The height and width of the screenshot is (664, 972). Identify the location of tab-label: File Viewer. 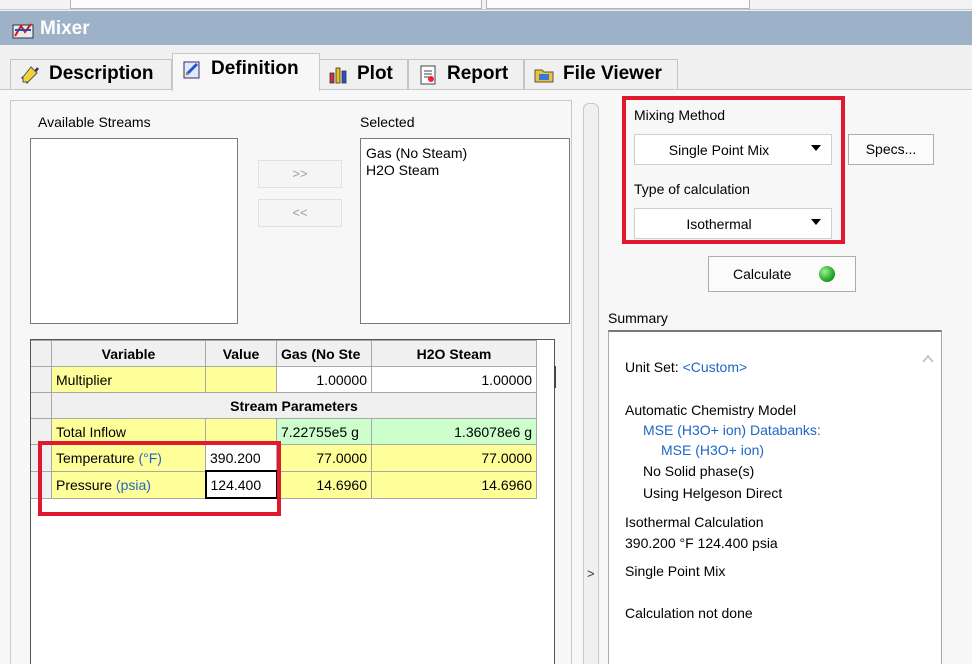
(612, 73).